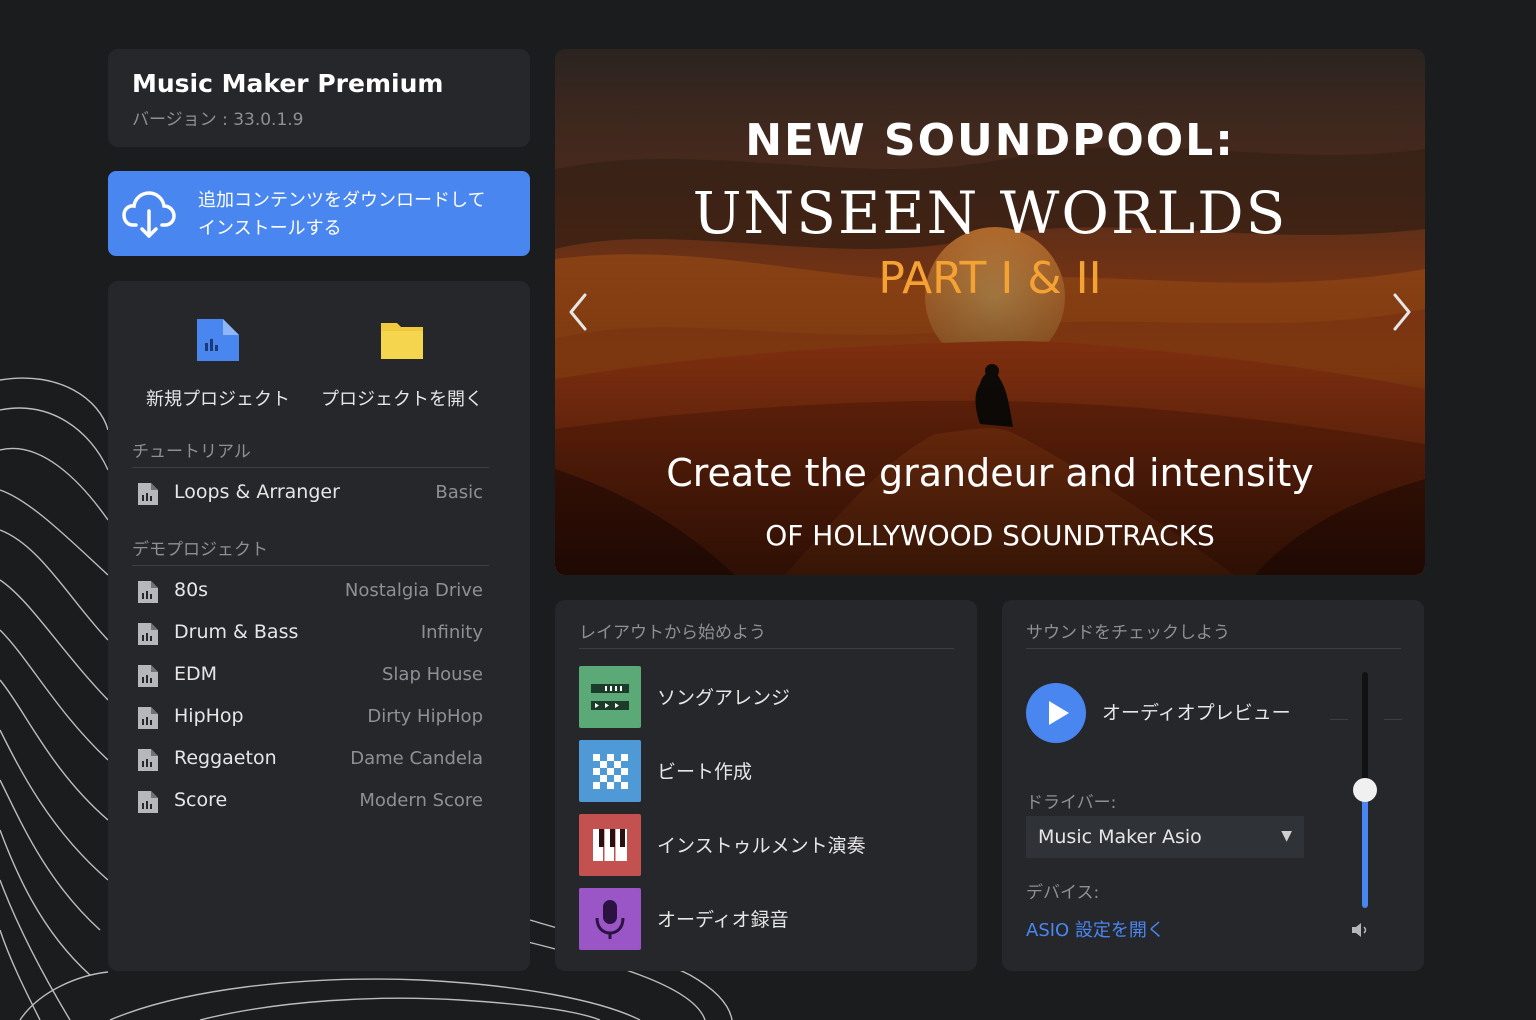  Describe the element at coordinates (1365, 849) in the screenshot. I see `volume-slider-fill` at that location.